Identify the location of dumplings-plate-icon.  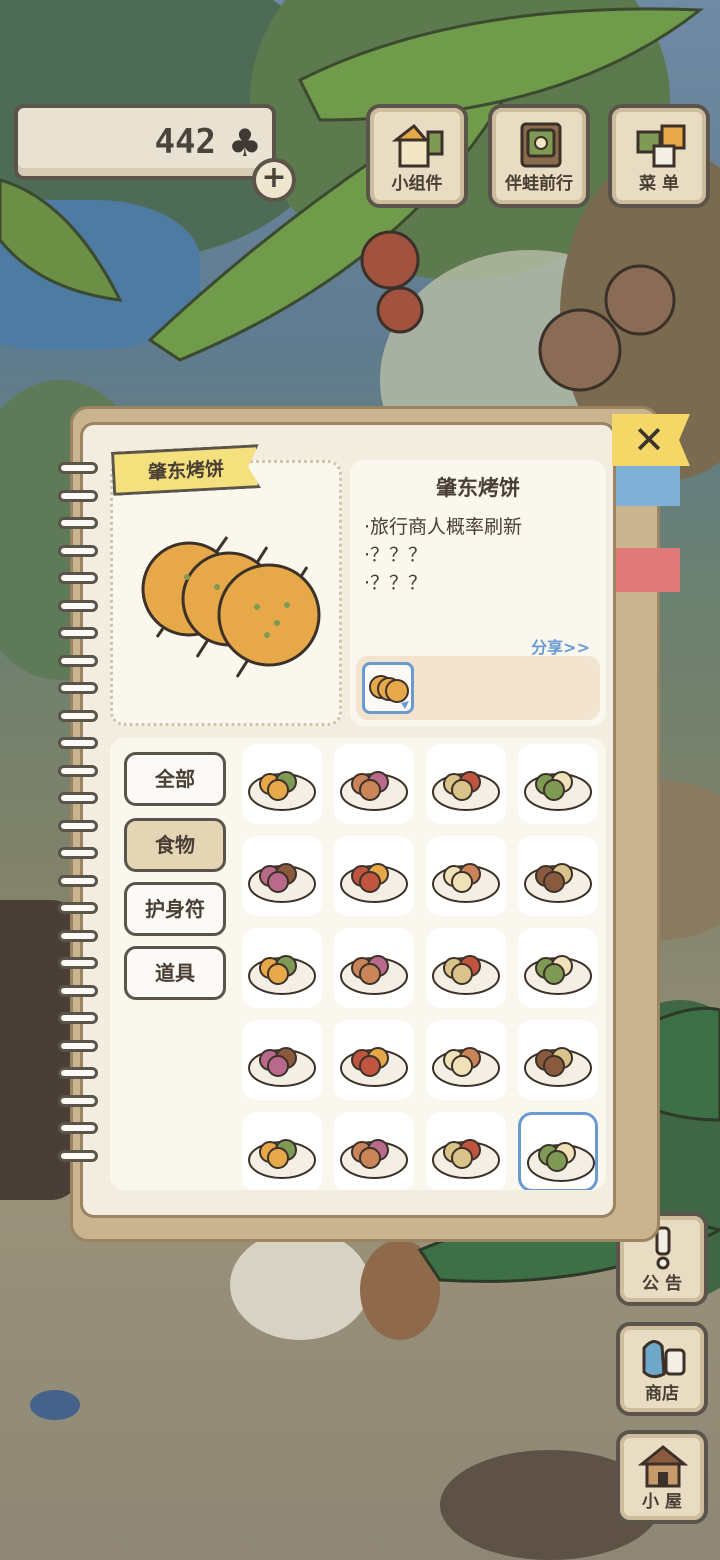
(558, 883).